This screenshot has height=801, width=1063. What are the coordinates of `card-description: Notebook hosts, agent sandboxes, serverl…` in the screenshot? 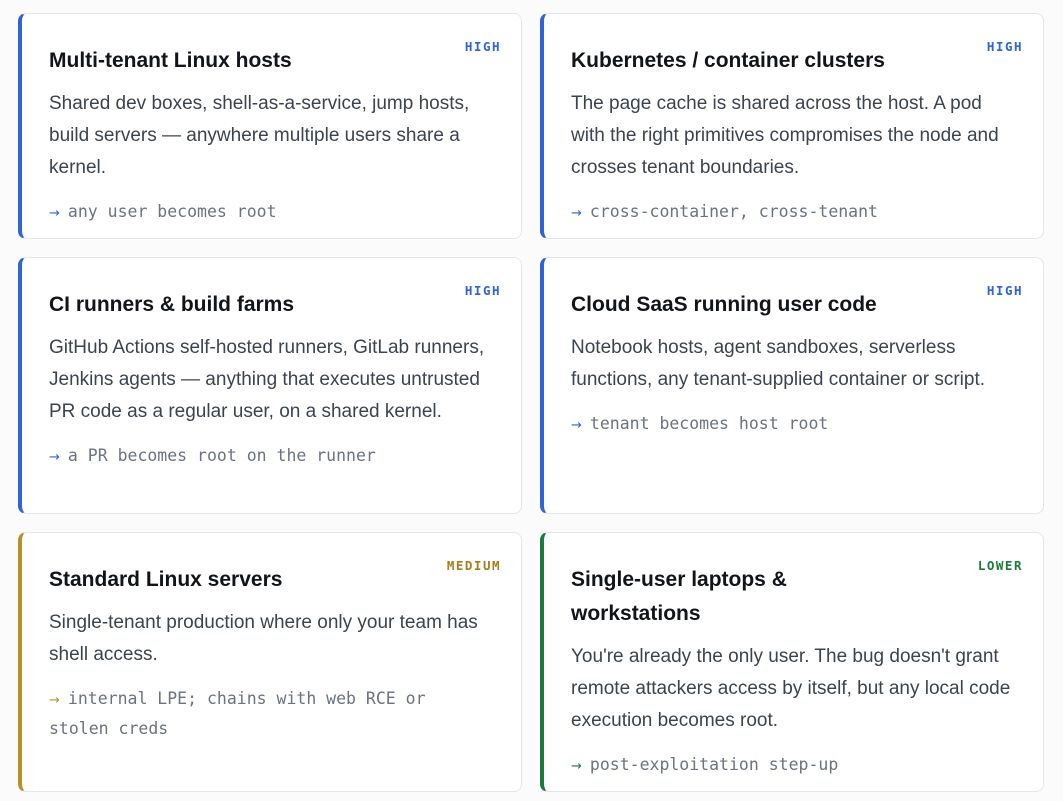 It's located at (778, 363).